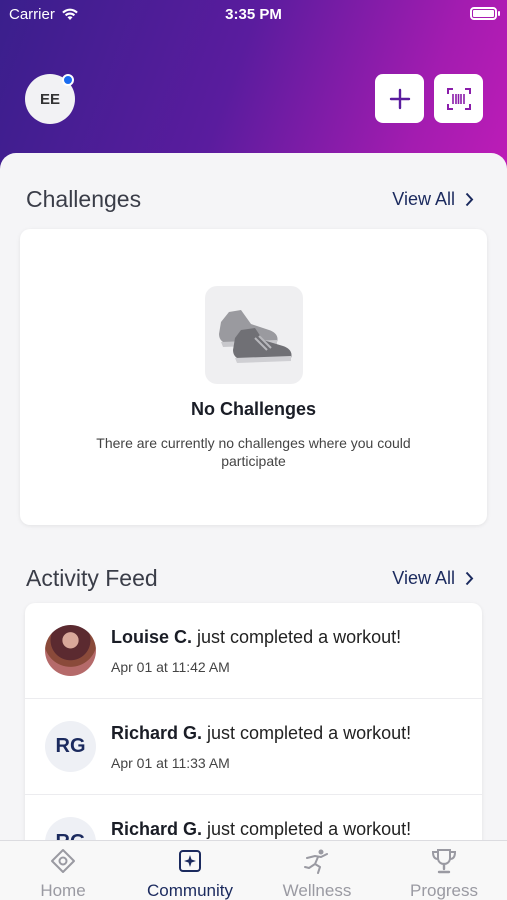 The image size is (507, 900). Describe the element at coordinates (170, 667) in the screenshot. I see `feed-item-time: Apr 01 at 11:42 AM` at that location.